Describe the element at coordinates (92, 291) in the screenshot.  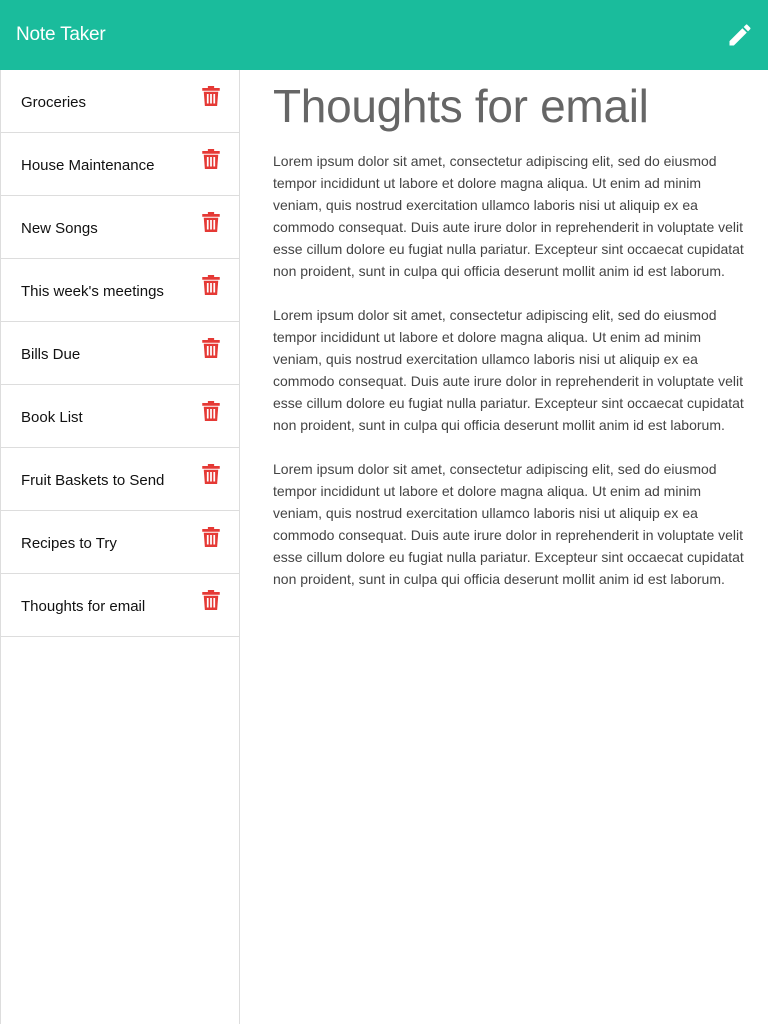
I see `note-item-title: This week's meetings` at that location.